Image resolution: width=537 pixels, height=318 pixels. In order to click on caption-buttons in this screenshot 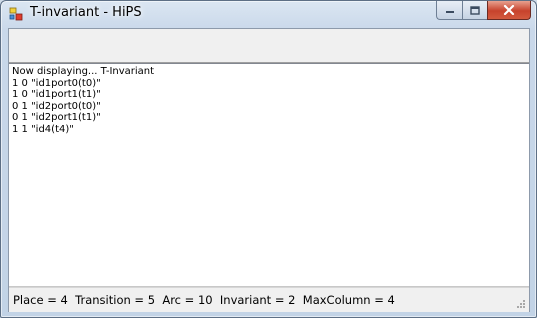, I will do `click(483, 11)`.